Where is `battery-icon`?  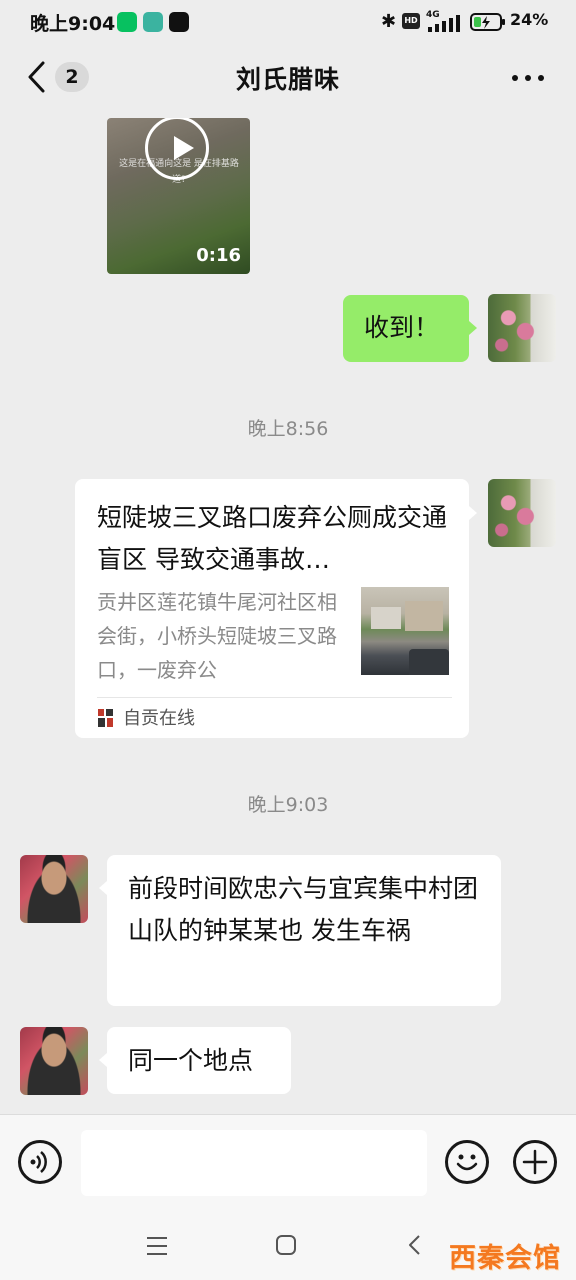
battery-icon is located at coordinates (487, 22).